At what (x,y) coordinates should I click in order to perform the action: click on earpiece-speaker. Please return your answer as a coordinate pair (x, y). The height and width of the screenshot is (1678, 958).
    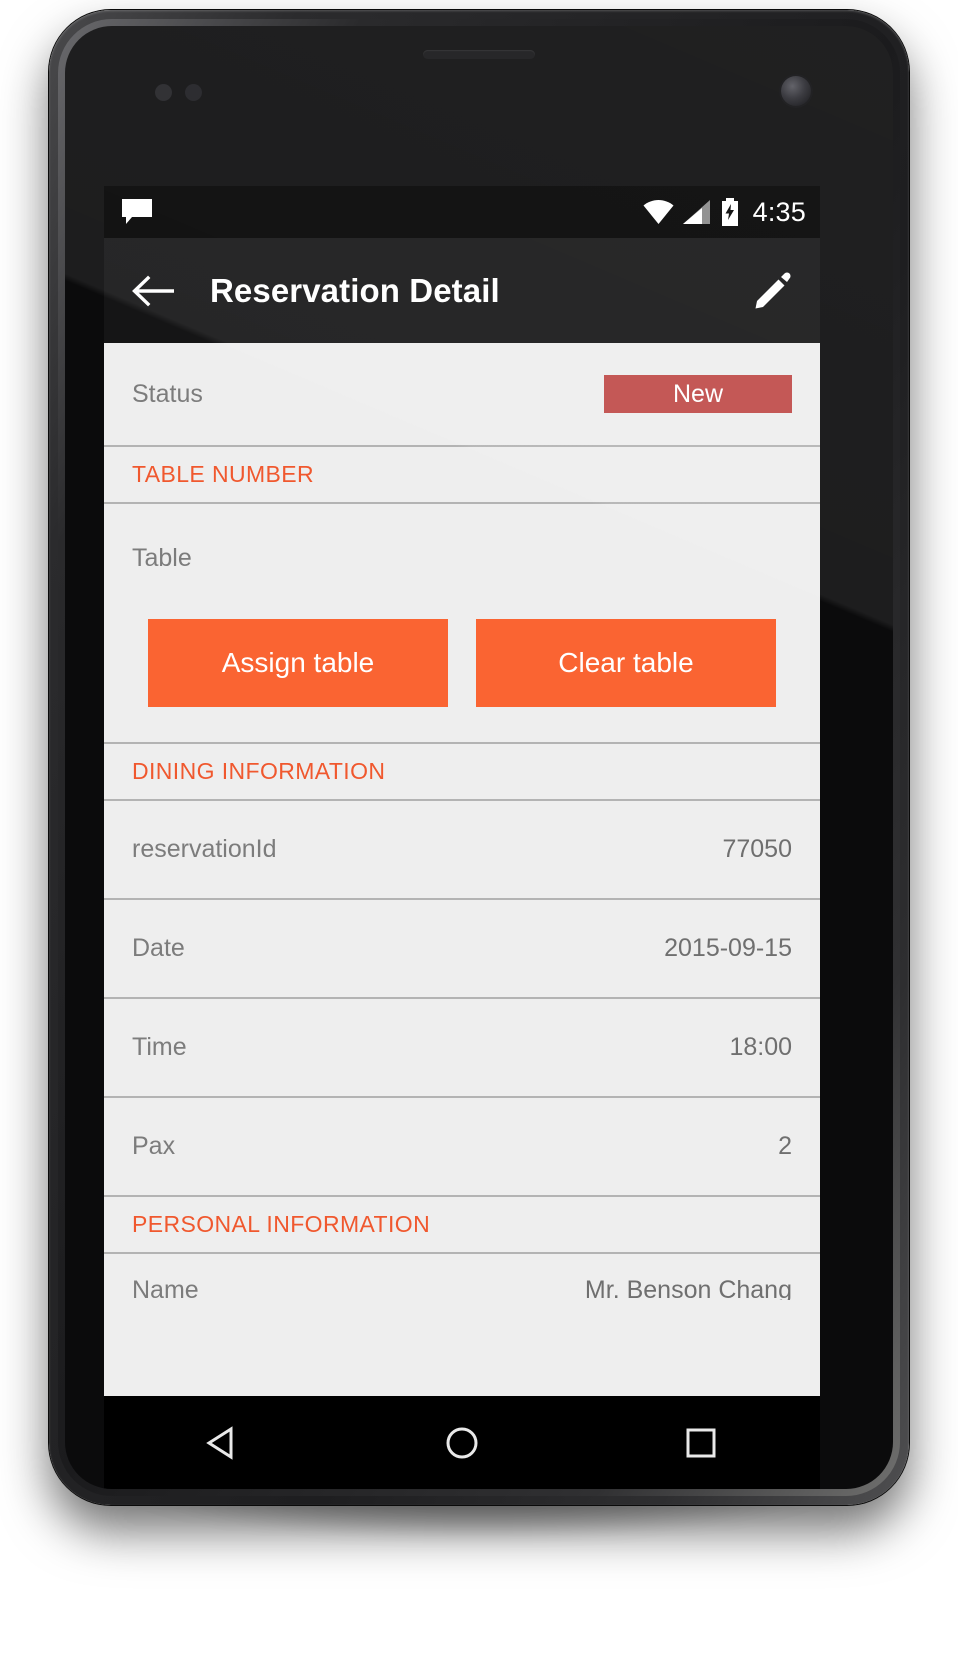
    Looking at the image, I should click on (479, 54).